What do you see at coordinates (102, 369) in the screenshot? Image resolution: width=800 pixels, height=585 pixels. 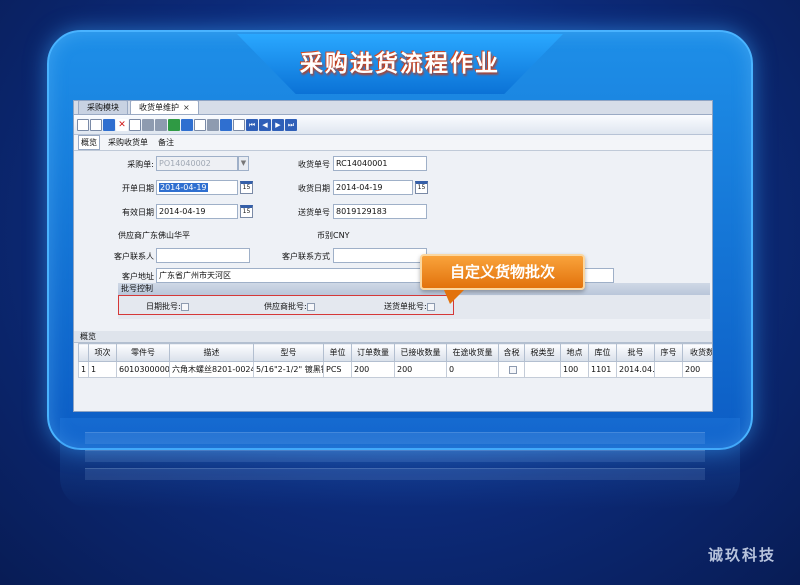 I see `cell-item-no: 1` at bounding box center [102, 369].